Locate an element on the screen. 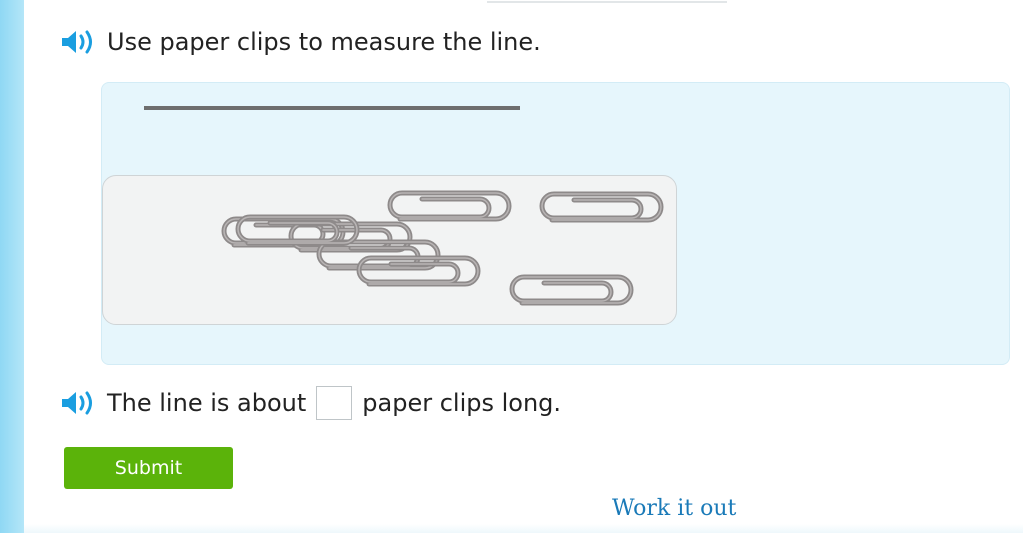  answer-prefix: The line is about is located at coordinates (207, 403).